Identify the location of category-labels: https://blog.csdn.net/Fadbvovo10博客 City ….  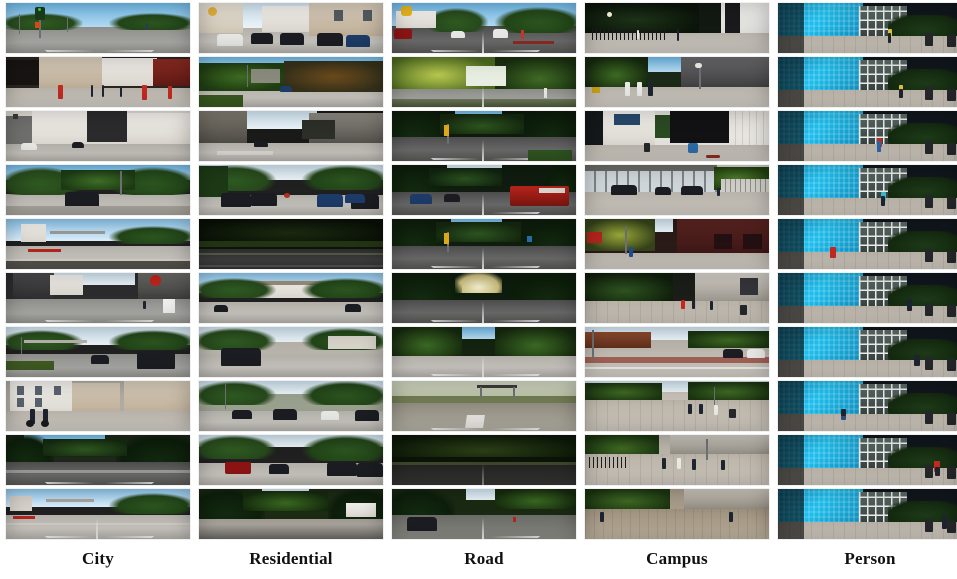
(478, 562).